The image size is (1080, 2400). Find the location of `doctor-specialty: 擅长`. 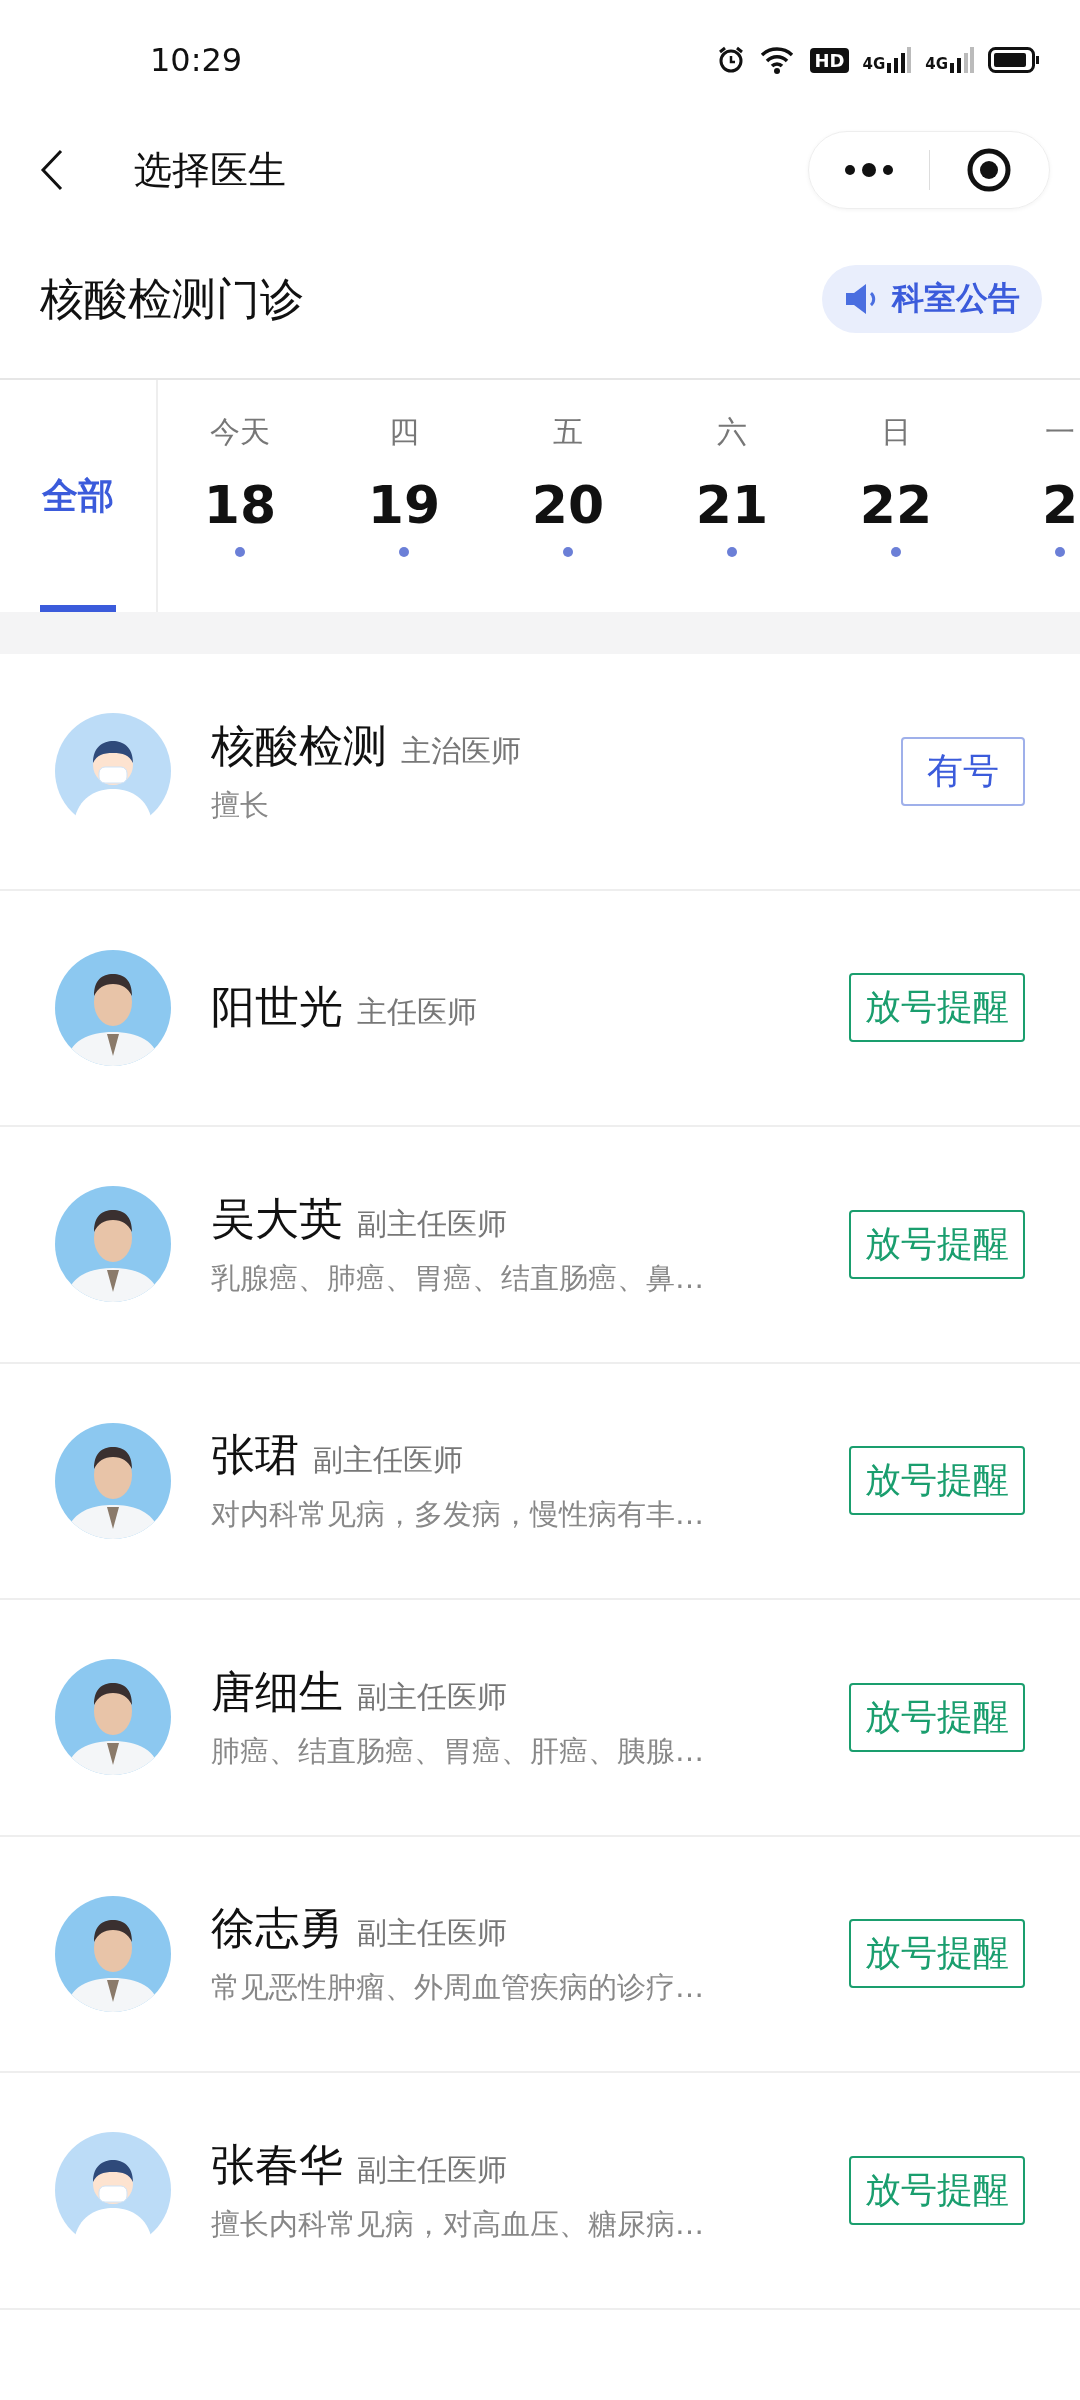

doctor-specialty: 擅长 is located at coordinates (240, 805).